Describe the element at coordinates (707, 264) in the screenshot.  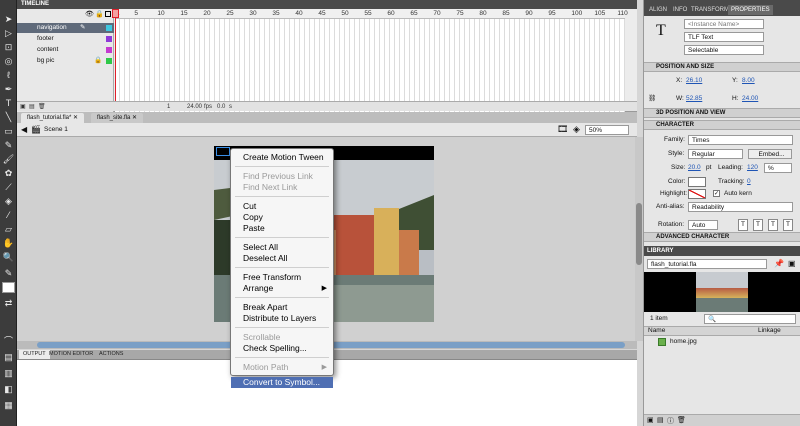
I see `library-document-select: flash_tutorial.fla` at that location.